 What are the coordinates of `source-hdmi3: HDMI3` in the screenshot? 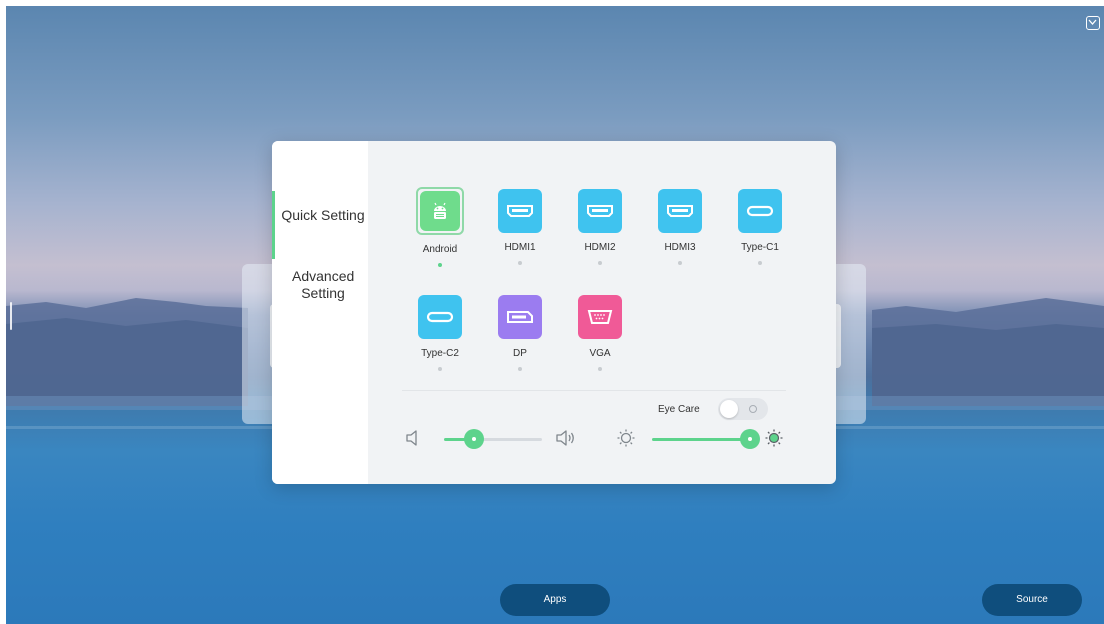 It's located at (680, 227).